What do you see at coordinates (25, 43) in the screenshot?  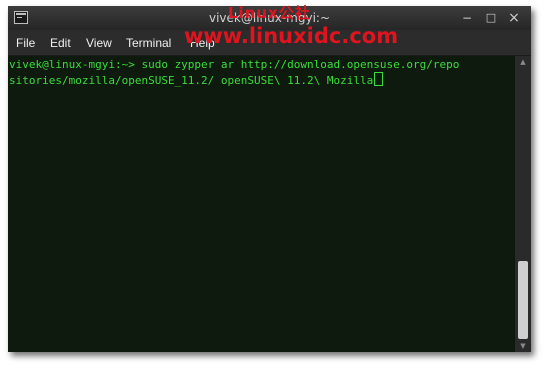 I see `menu-file: File` at bounding box center [25, 43].